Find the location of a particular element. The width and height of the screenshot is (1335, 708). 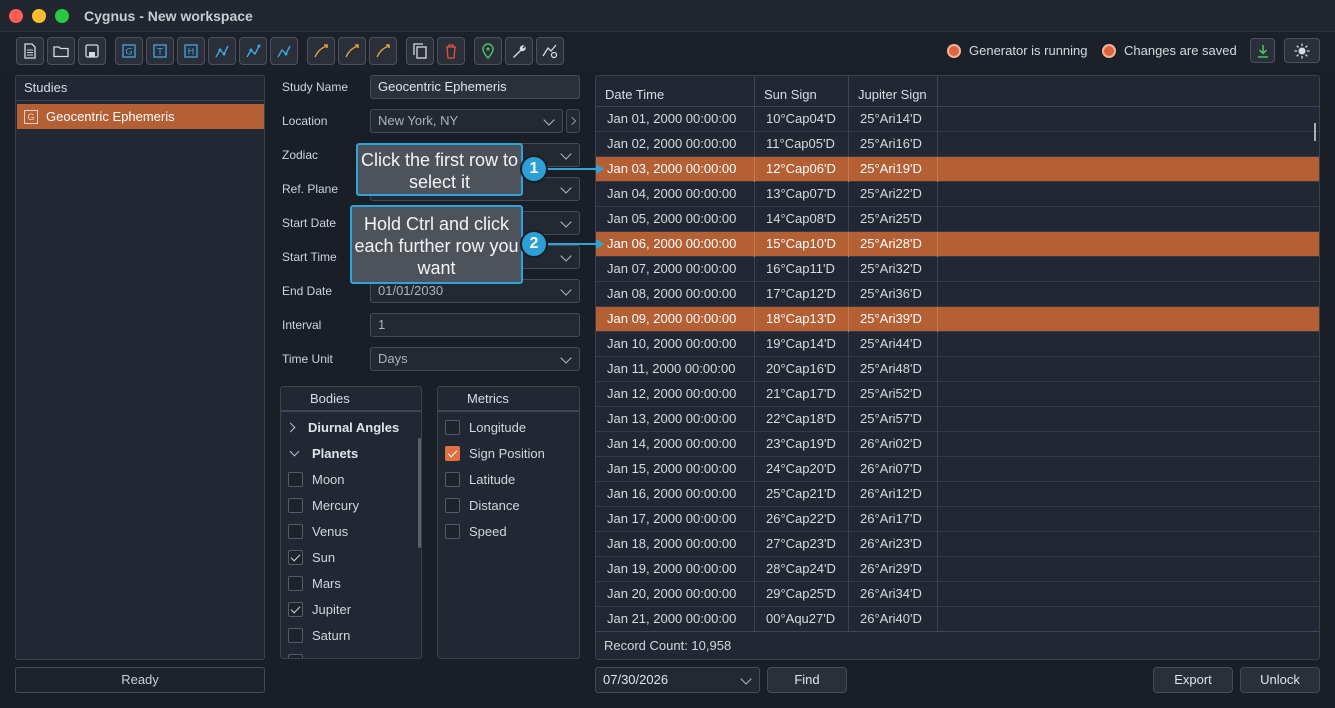

body-mars: Mars is located at coordinates (314, 583).